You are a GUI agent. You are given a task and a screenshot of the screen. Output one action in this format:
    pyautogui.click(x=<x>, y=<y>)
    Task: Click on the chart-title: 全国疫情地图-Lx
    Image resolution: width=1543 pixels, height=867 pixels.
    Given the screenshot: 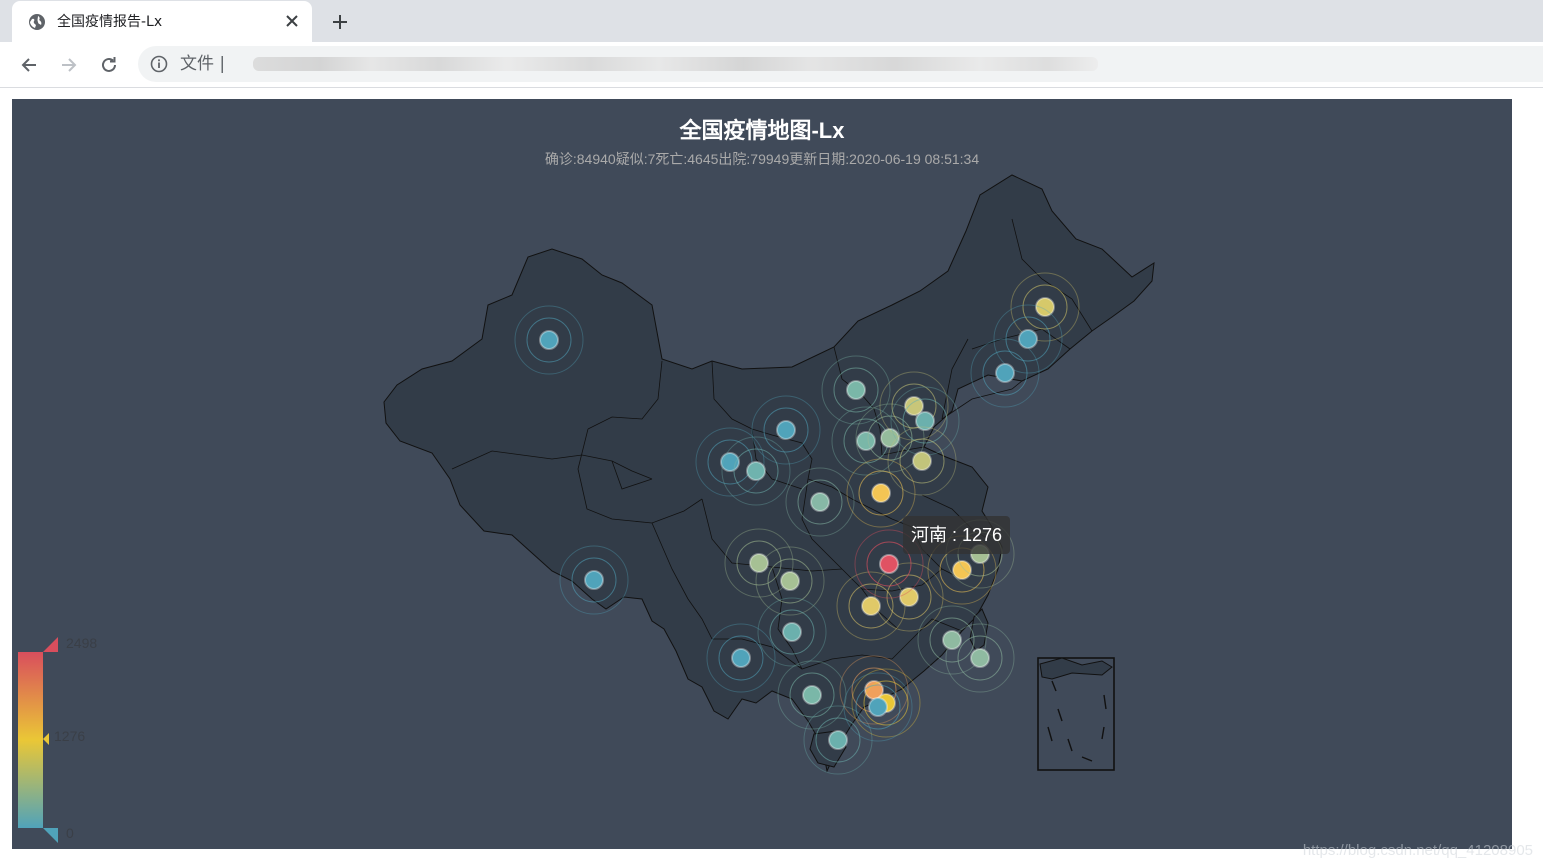 What is the action you would take?
    pyautogui.click(x=762, y=130)
    